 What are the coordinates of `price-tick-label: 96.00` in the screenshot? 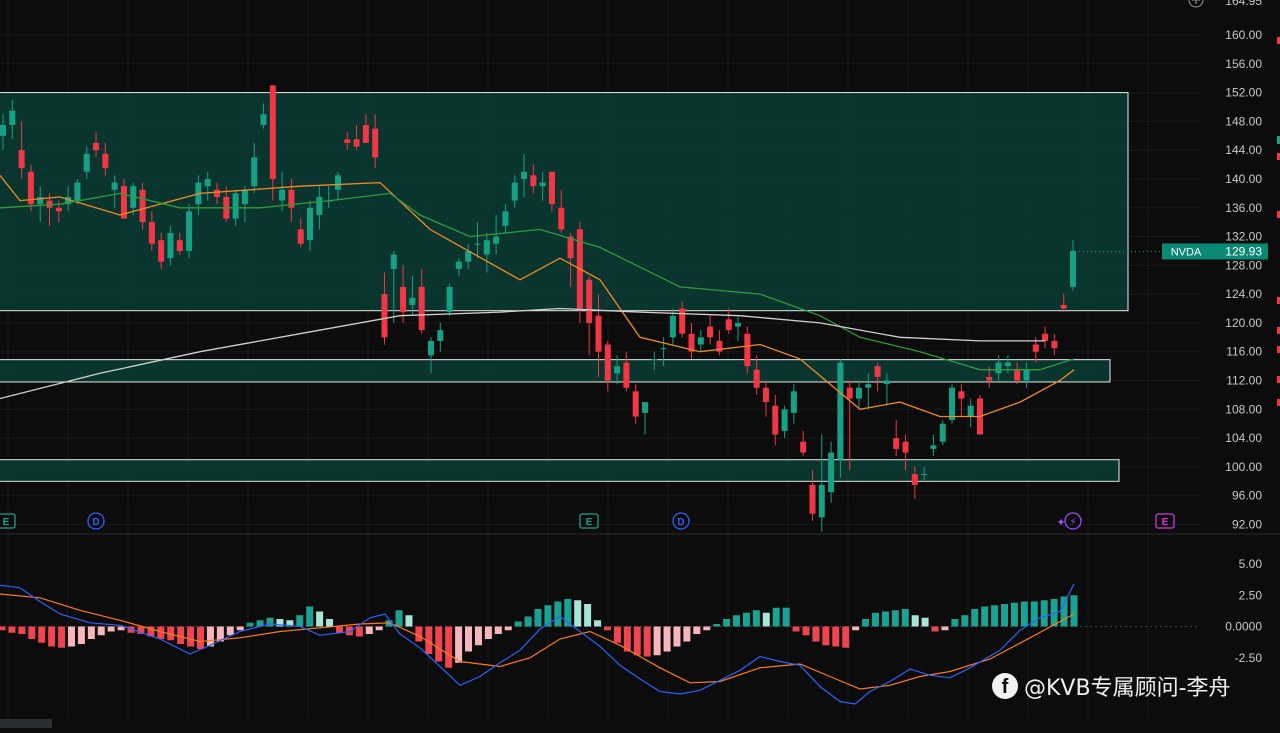 It's located at (1247, 496).